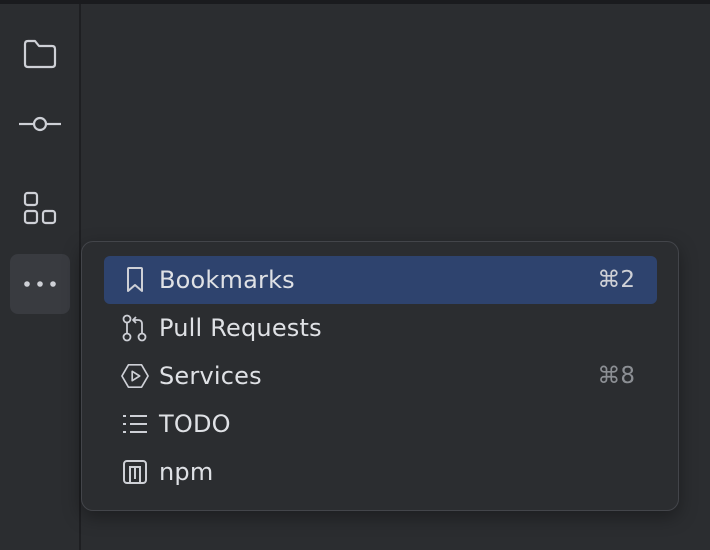 The image size is (710, 550). Describe the element at coordinates (616, 376) in the screenshot. I see `menu-item-shortcut: ⌘8` at that location.